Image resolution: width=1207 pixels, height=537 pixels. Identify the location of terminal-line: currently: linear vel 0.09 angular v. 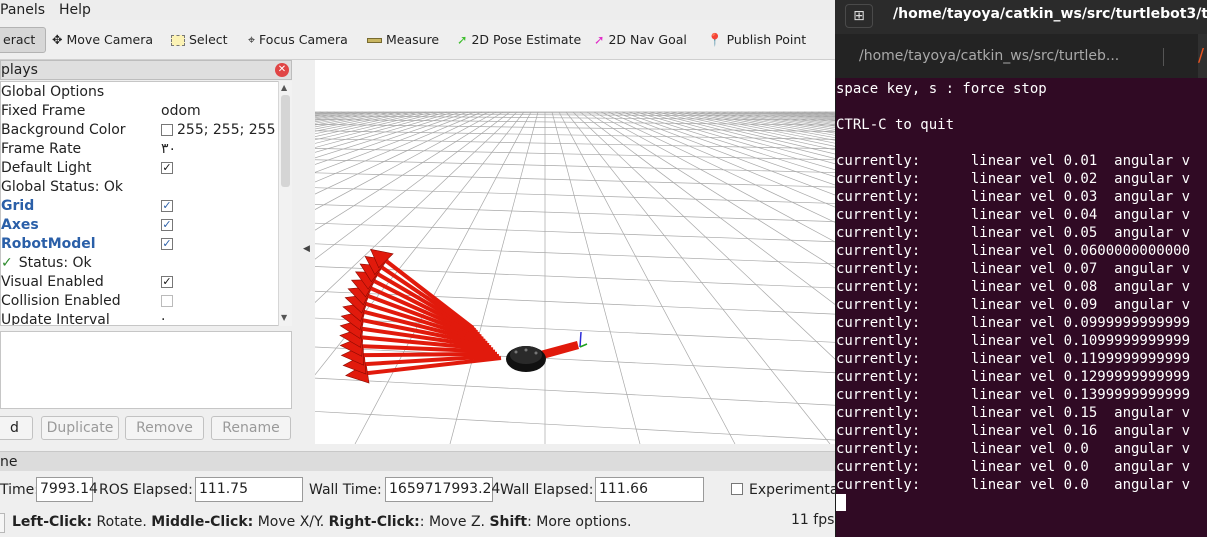
(1013, 305).